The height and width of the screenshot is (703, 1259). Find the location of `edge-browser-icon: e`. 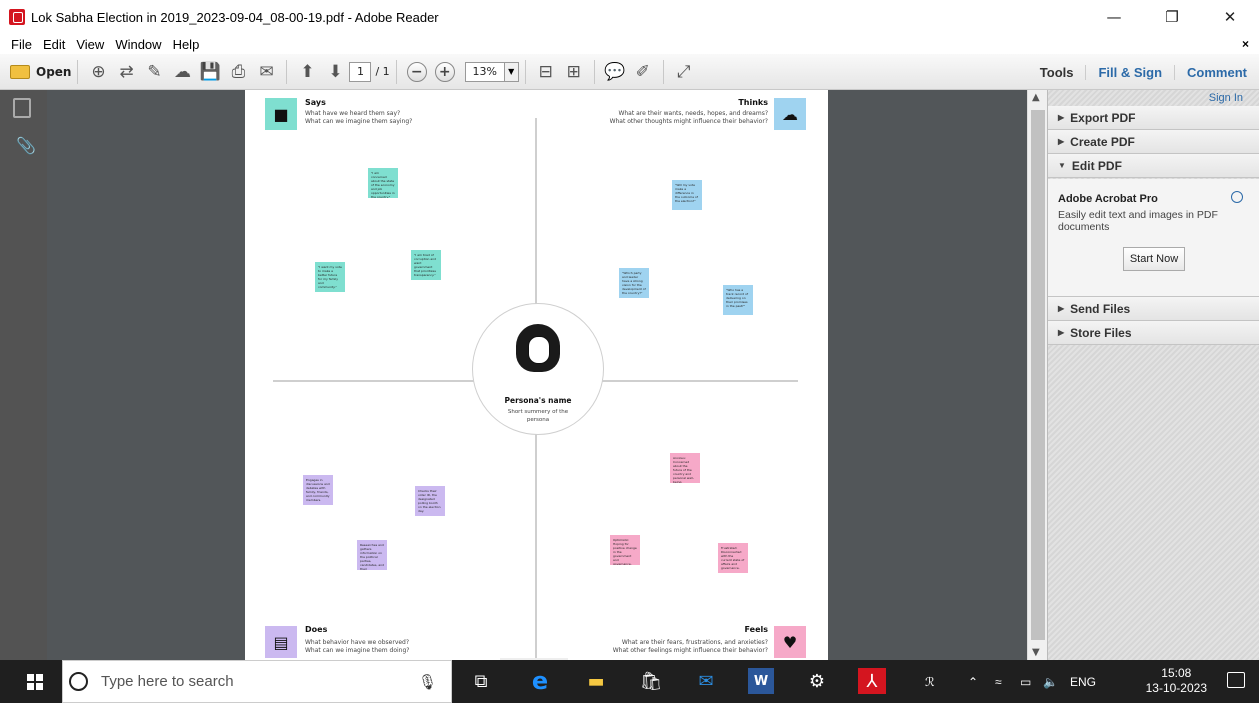

edge-browser-icon: e is located at coordinates (540, 681).